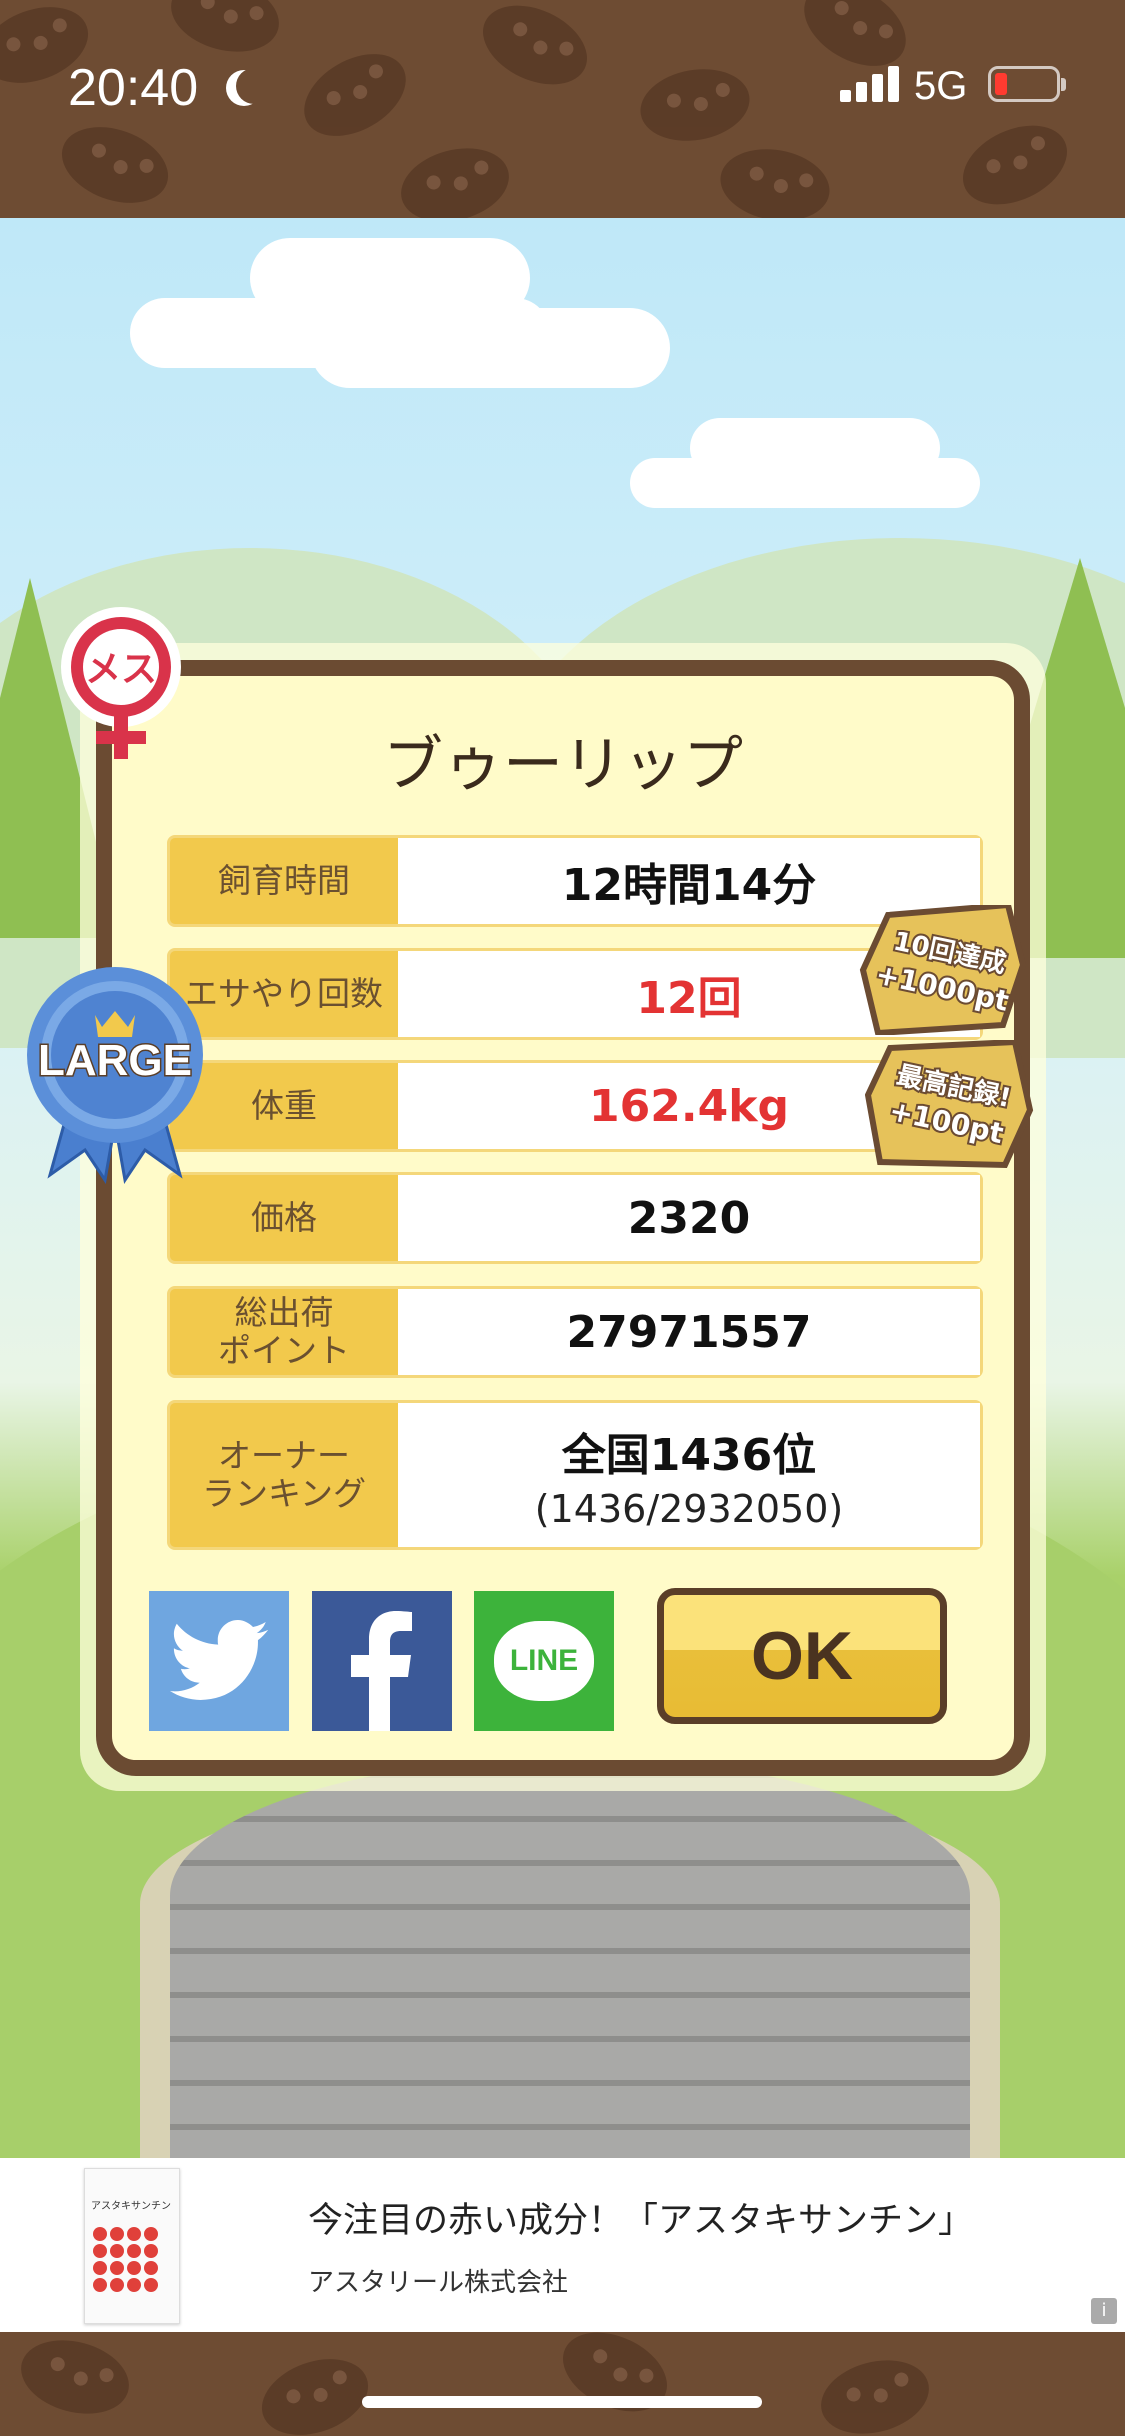  What do you see at coordinates (283, 1474) in the screenshot?
I see `stat-label: オーナー ランキング` at bounding box center [283, 1474].